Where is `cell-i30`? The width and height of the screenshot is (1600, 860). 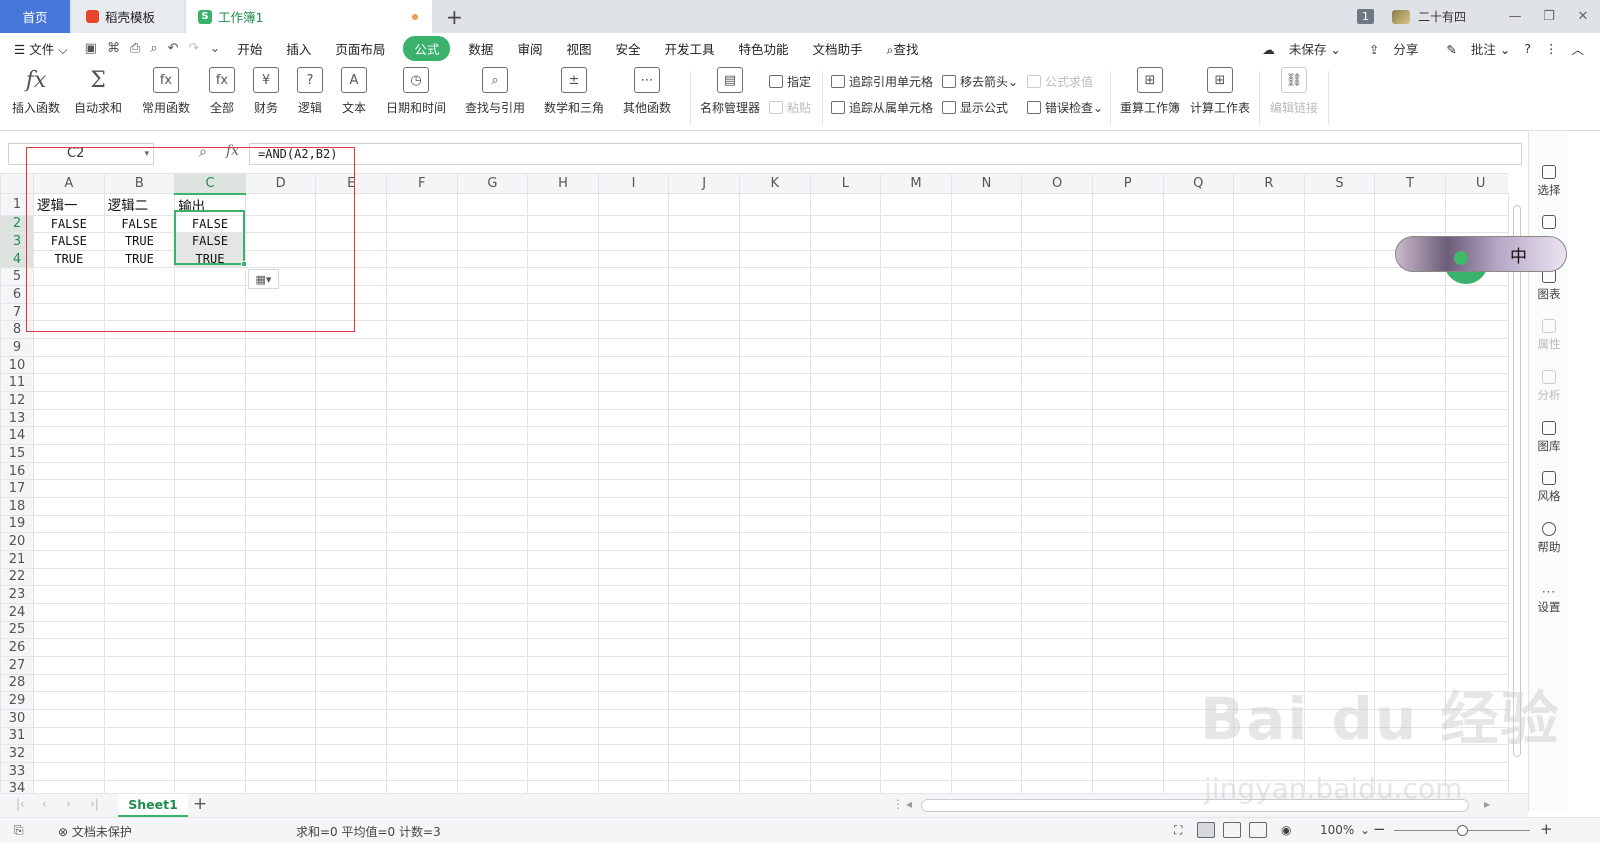
cell-i30 is located at coordinates (633, 718).